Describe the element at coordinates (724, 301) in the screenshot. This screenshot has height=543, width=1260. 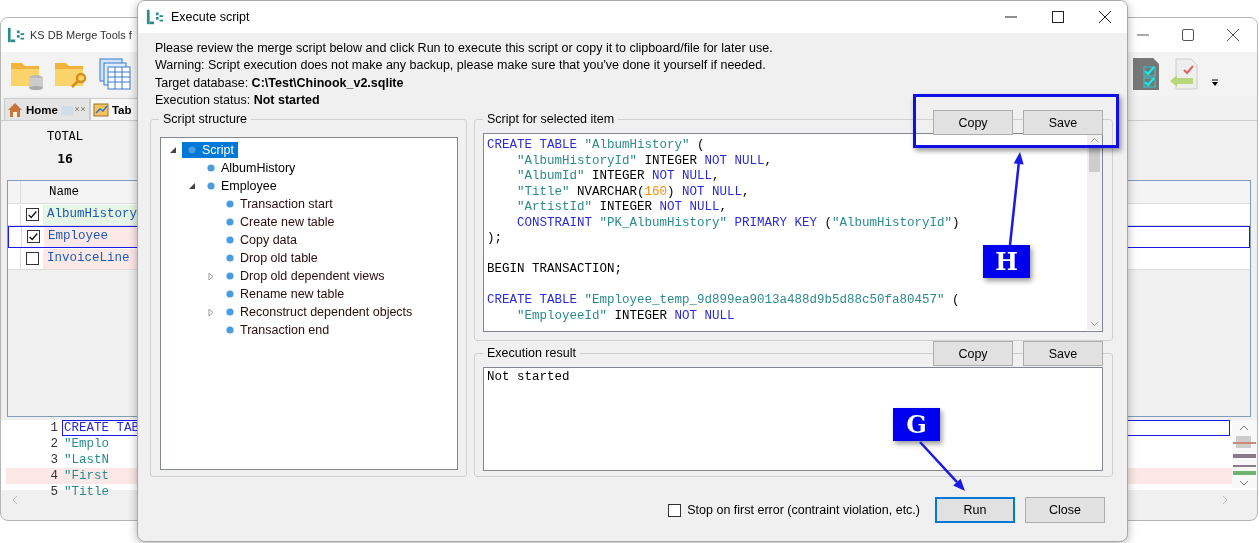
I see `code-line: CREATE TABLE "Employee_temp_9d899ea9013a488d9b5d88c50fa80457" (` at that location.